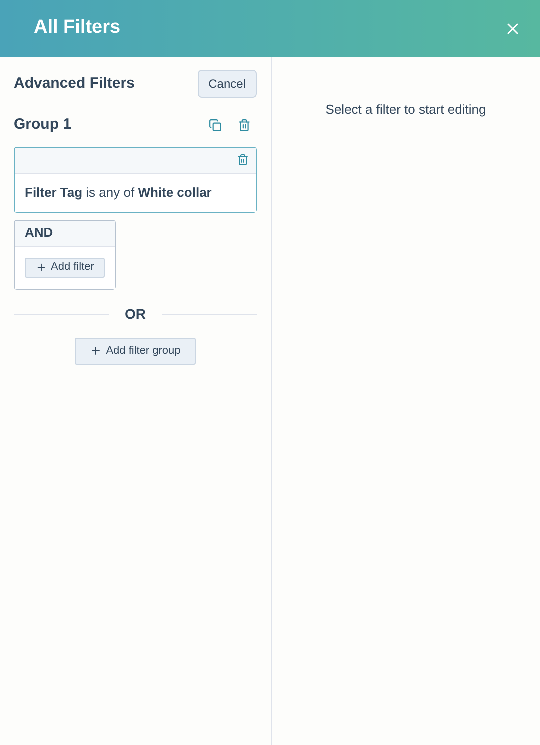 This screenshot has height=745, width=540. What do you see at coordinates (135, 351) in the screenshot?
I see `add-filter-group-button: Add filter group` at bounding box center [135, 351].